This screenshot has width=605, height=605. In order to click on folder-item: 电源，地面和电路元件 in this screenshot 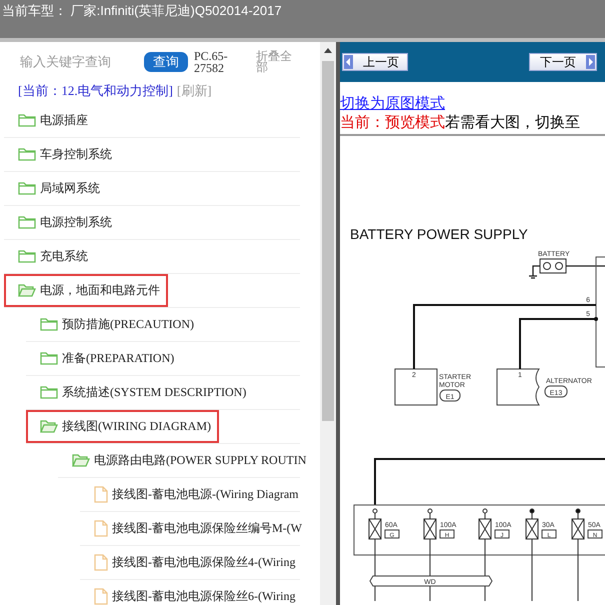, I will do `click(86, 290)`.